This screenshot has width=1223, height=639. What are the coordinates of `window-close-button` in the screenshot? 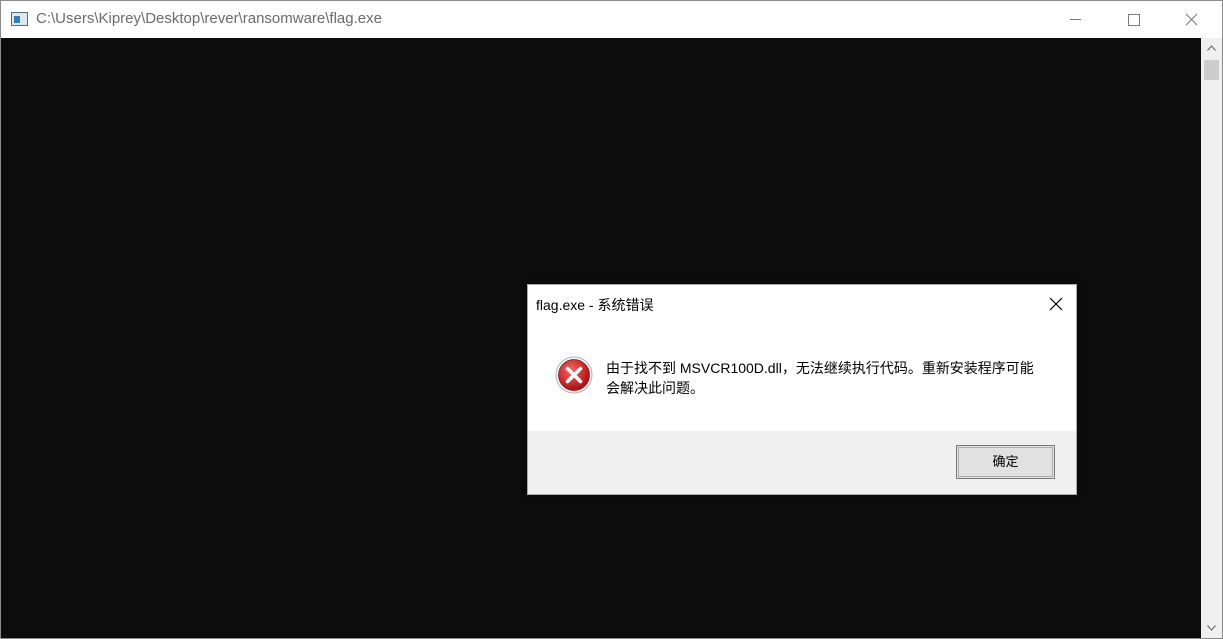 It's located at (1192, 19).